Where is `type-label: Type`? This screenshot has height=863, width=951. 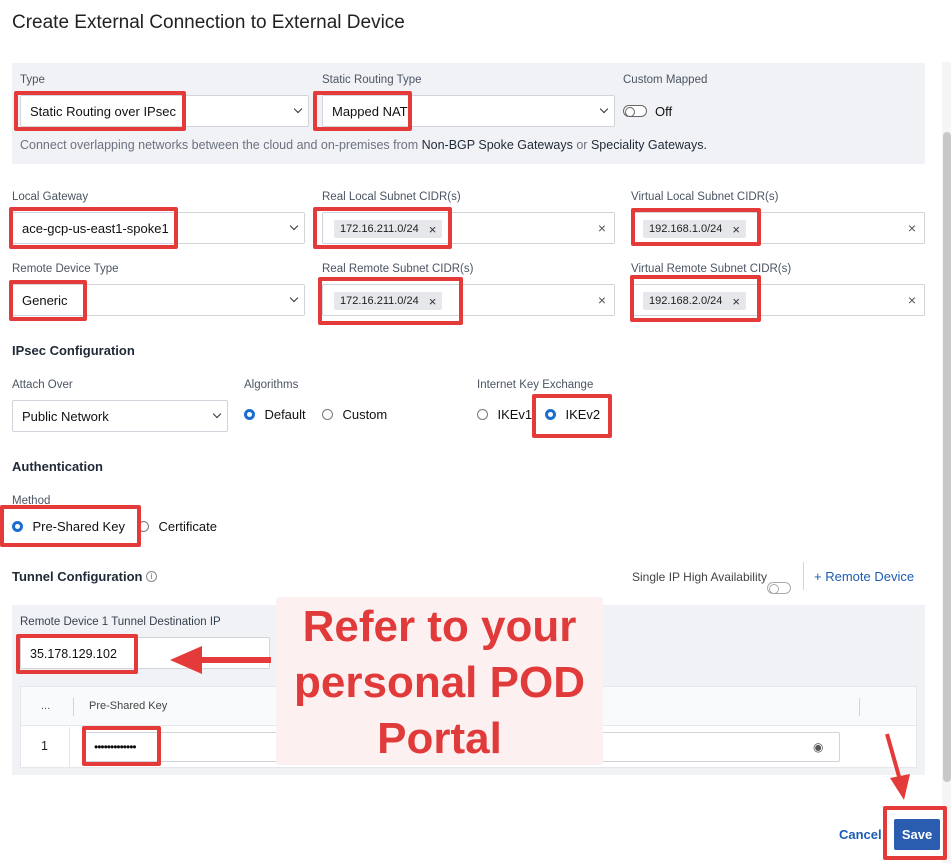 type-label: Type is located at coordinates (32, 80).